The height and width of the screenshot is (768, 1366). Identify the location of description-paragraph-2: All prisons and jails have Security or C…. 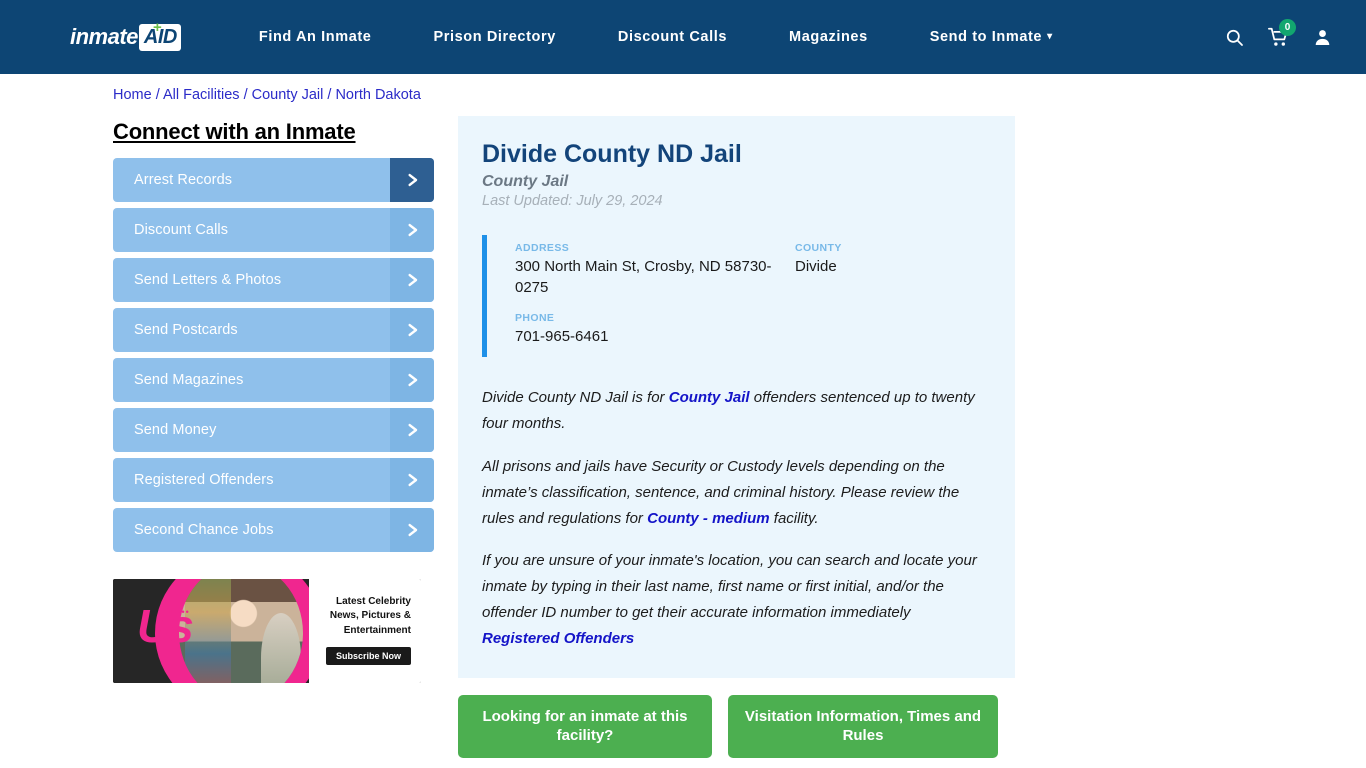
(734, 492).